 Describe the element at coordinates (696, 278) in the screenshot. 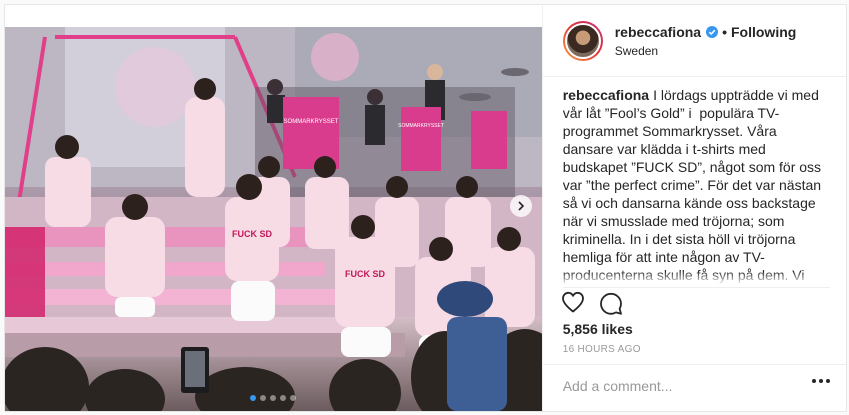

I see `caption-fade` at that location.